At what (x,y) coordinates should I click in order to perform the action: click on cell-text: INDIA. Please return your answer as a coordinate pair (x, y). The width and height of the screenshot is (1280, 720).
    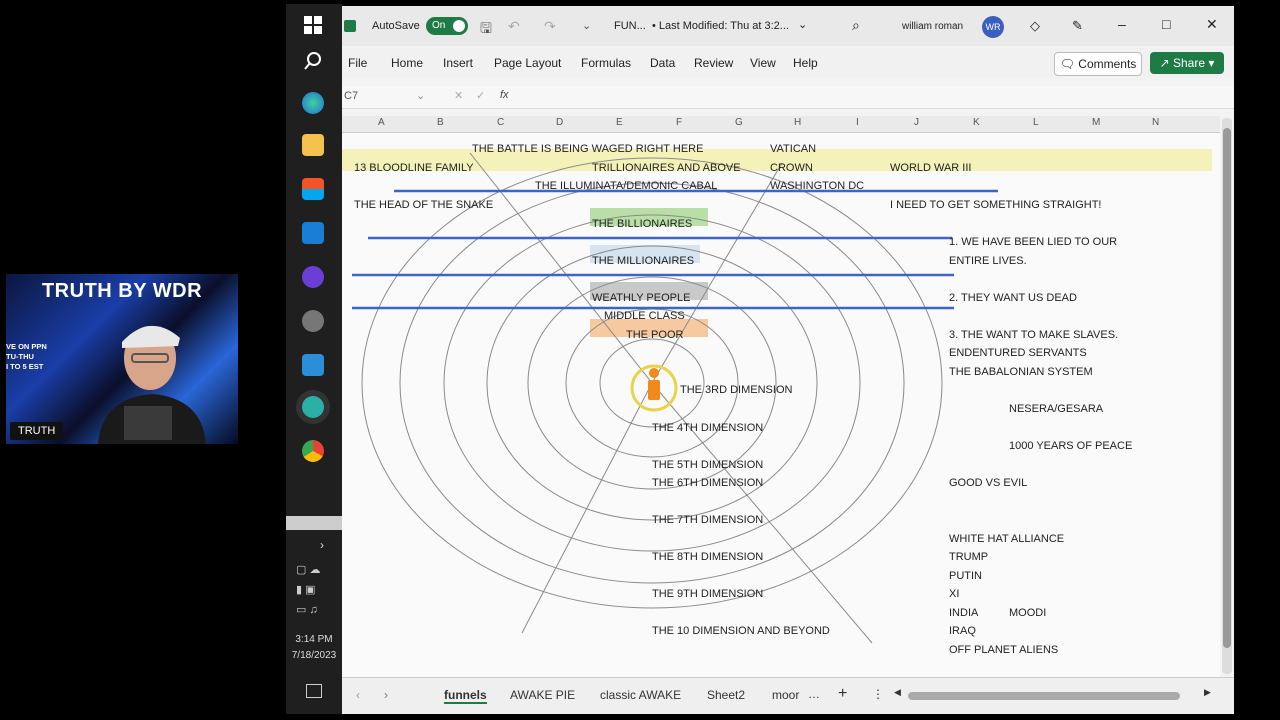
    Looking at the image, I should click on (963, 613).